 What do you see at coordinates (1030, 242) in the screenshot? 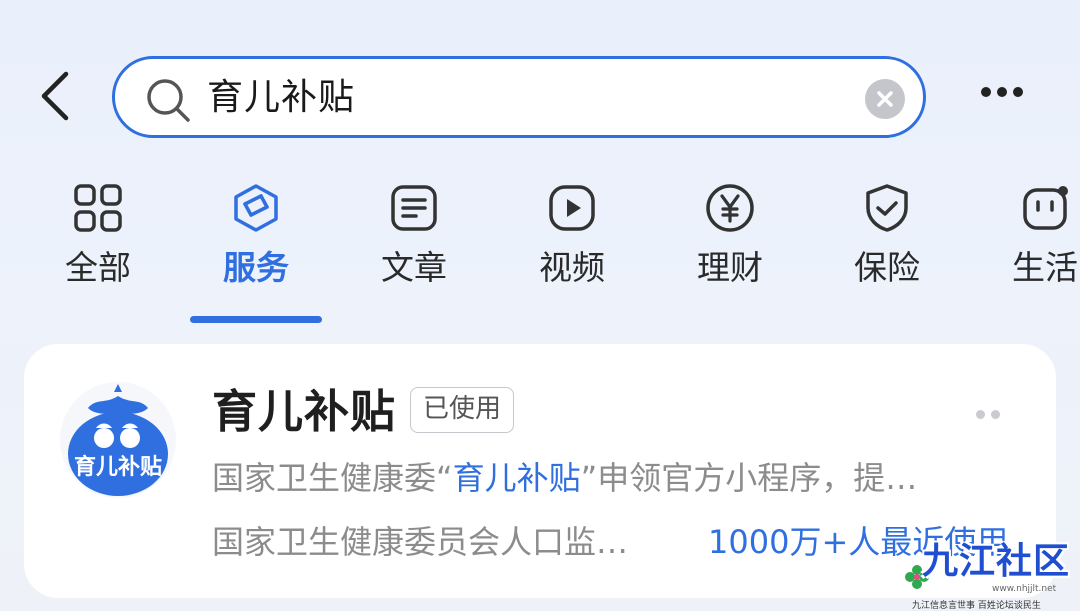
I see `tab-life: 生活` at bounding box center [1030, 242].